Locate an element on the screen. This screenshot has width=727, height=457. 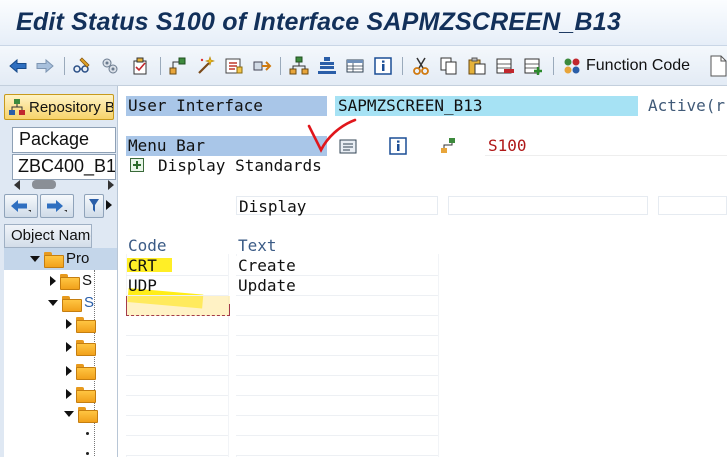
copy-icon is located at coordinates (449, 66).